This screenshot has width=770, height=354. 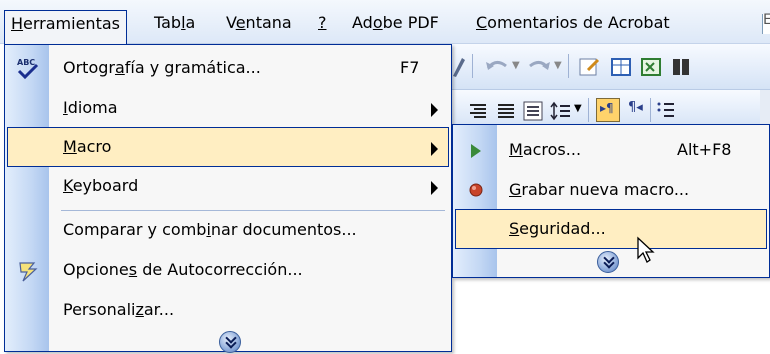 What do you see at coordinates (681, 67) in the screenshot?
I see `columns-icon` at bounding box center [681, 67].